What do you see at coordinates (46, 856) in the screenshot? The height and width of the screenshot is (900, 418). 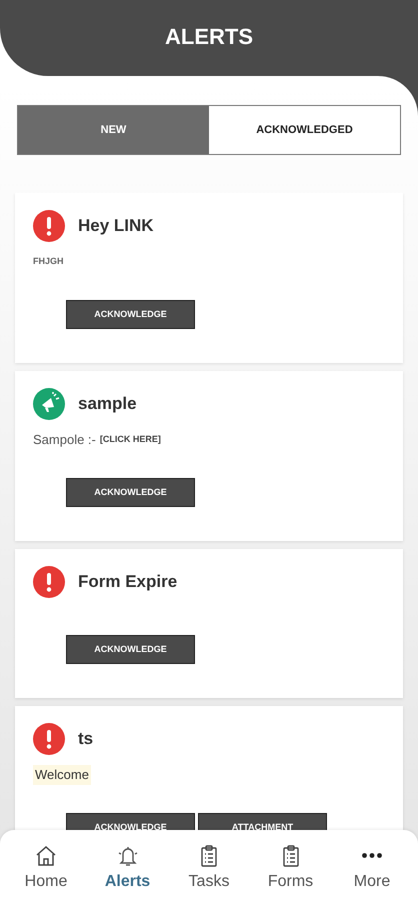 I see `home-icon` at bounding box center [46, 856].